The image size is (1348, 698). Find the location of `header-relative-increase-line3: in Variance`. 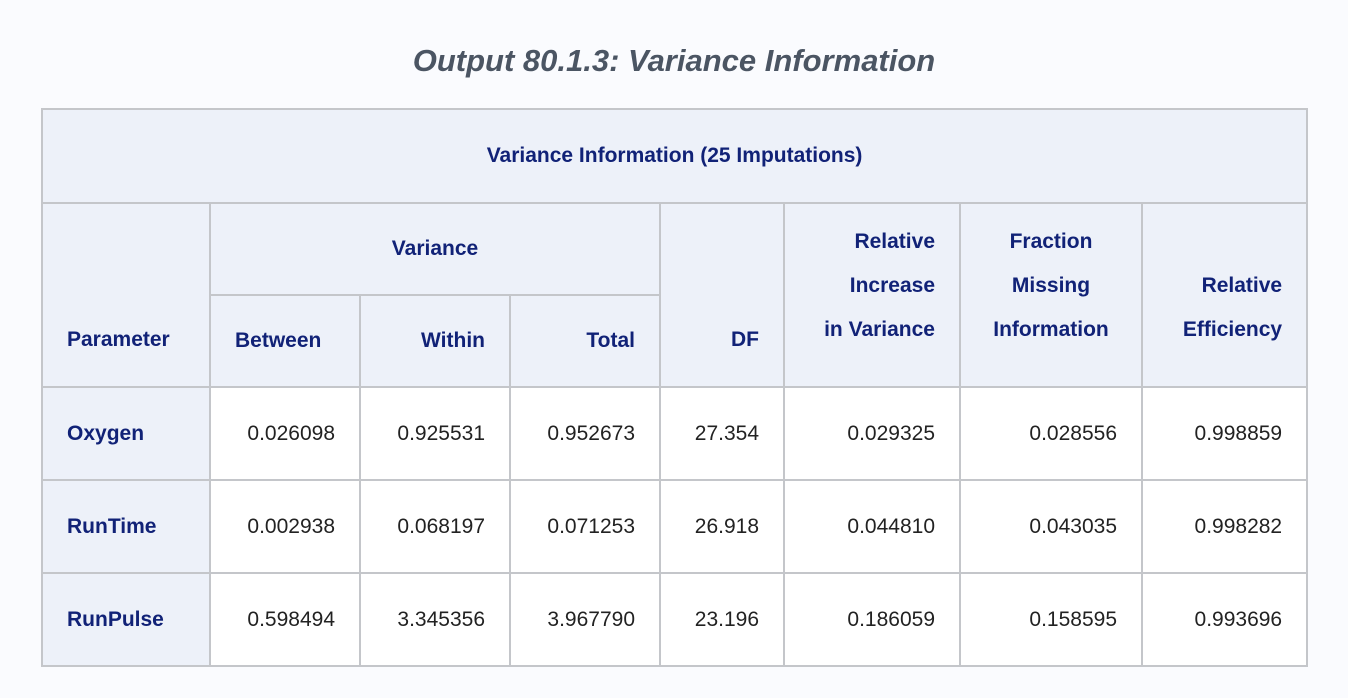

header-relative-increase-line3: in Variance is located at coordinates (879, 329).